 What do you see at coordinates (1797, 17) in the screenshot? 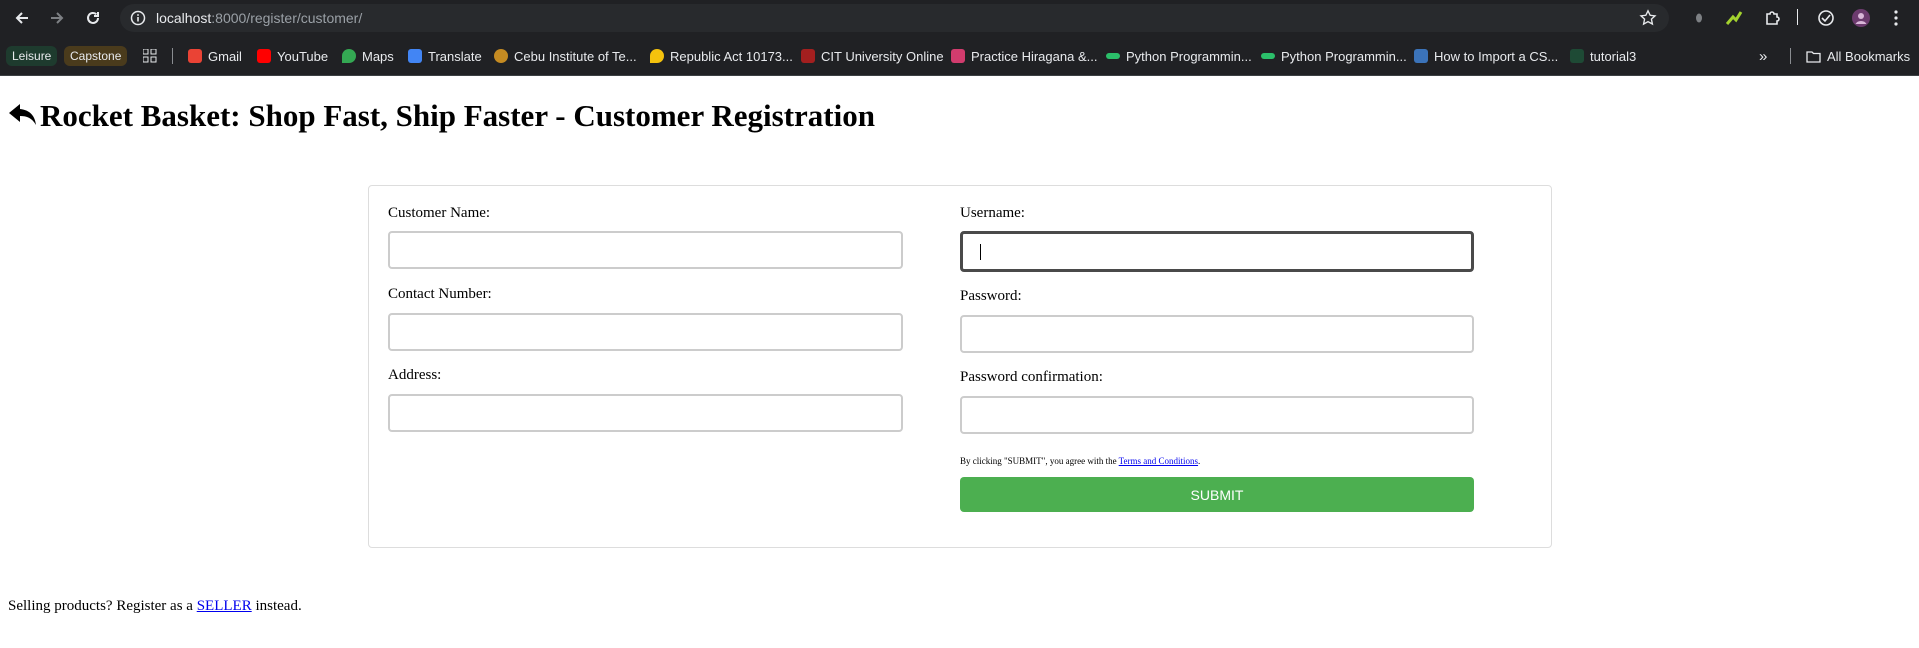
I see `toolbar-divider` at bounding box center [1797, 17].